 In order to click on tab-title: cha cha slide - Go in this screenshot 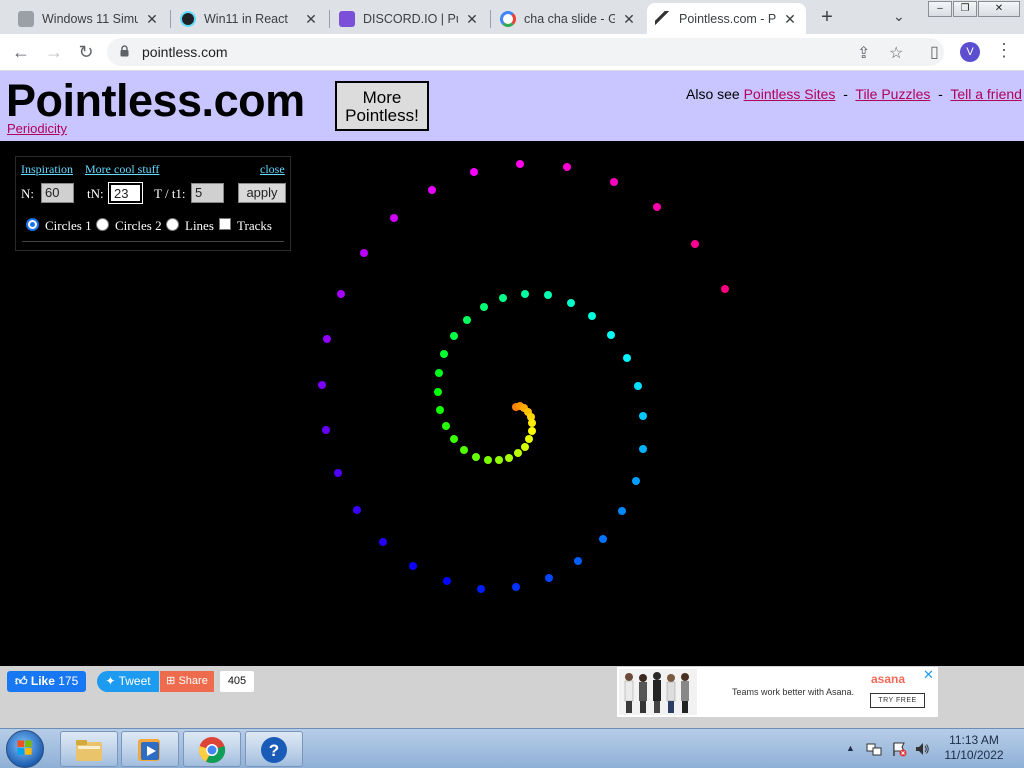, I will do `click(569, 18)`.